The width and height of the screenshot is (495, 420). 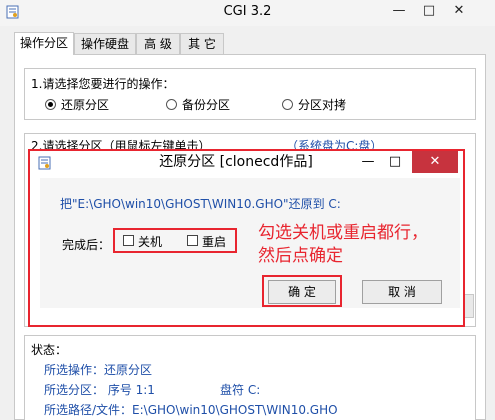 I want to click on minimize-icon: —, so click(x=399, y=11).